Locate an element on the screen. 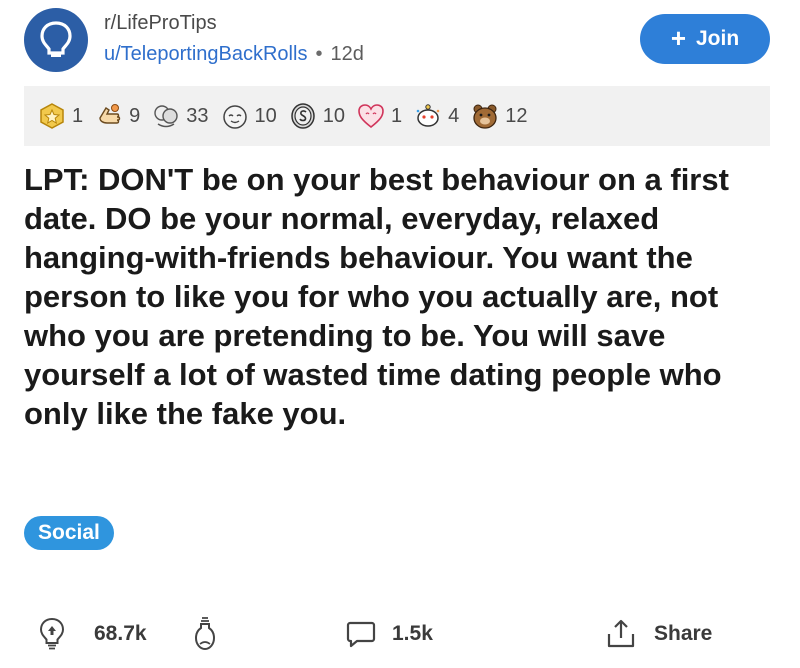 The image size is (800, 668). comment-icon is located at coordinates (361, 634).